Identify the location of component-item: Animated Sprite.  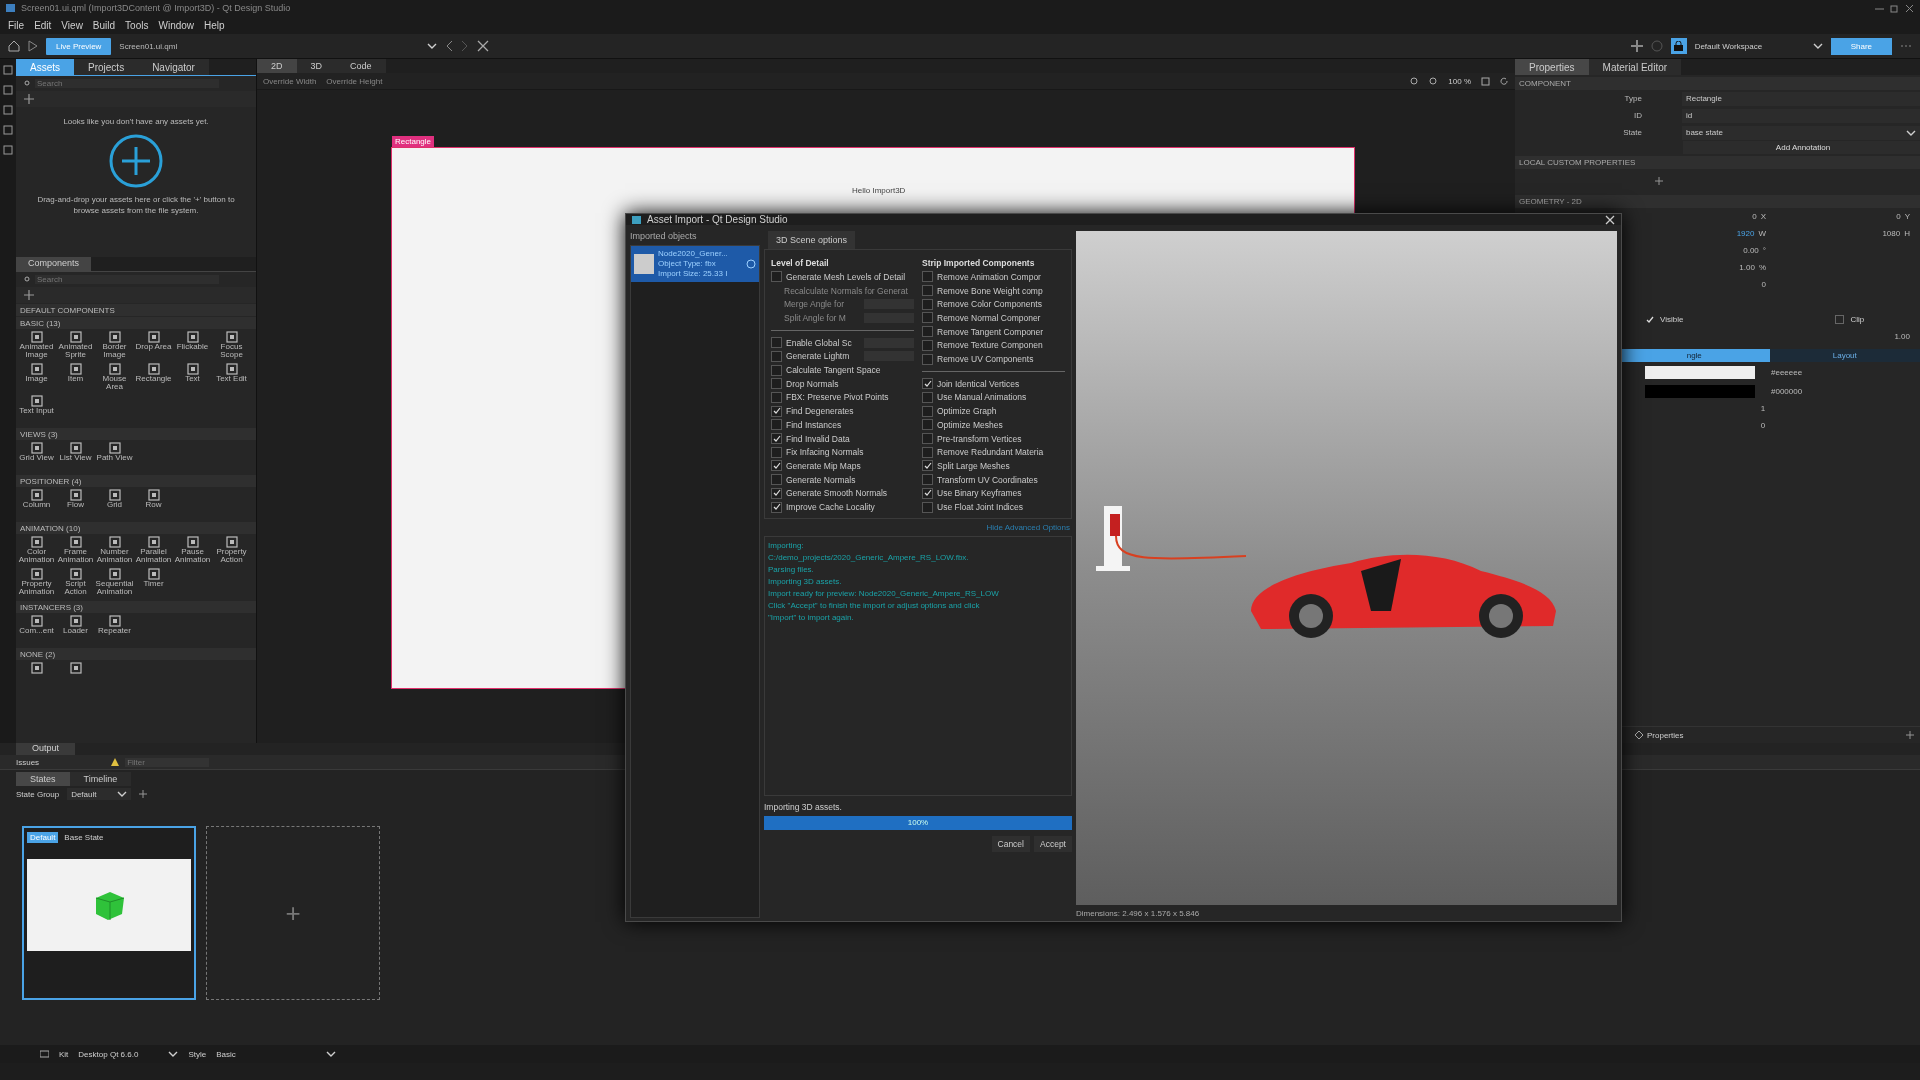
(75, 346).